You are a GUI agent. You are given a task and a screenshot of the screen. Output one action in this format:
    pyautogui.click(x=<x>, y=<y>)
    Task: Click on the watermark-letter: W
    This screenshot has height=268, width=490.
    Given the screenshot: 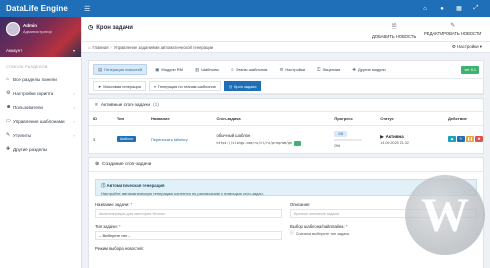 What is the action you would take?
    pyautogui.click(x=445, y=215)
    